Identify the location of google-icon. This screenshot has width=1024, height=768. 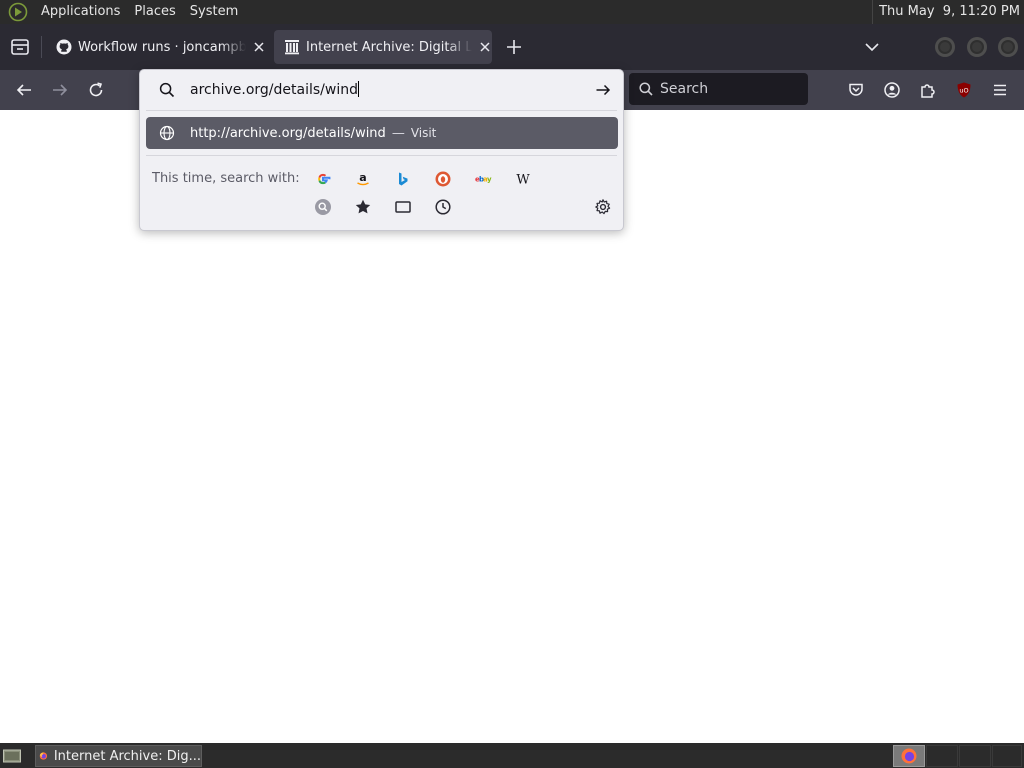
(324, 179).